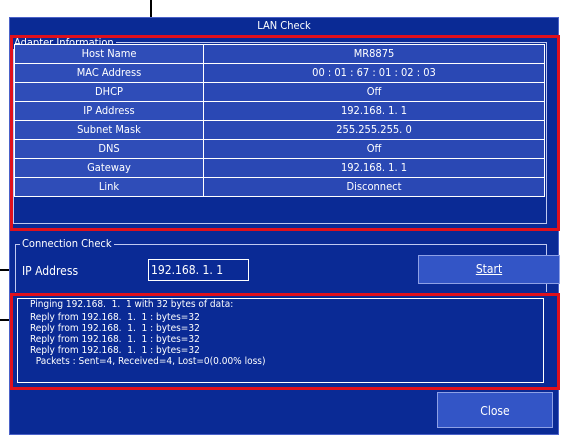  What do you see at coordinates (374, 187) in the screenshot?
I see `row-value: Disconnect` at bounding box center [374, 187].